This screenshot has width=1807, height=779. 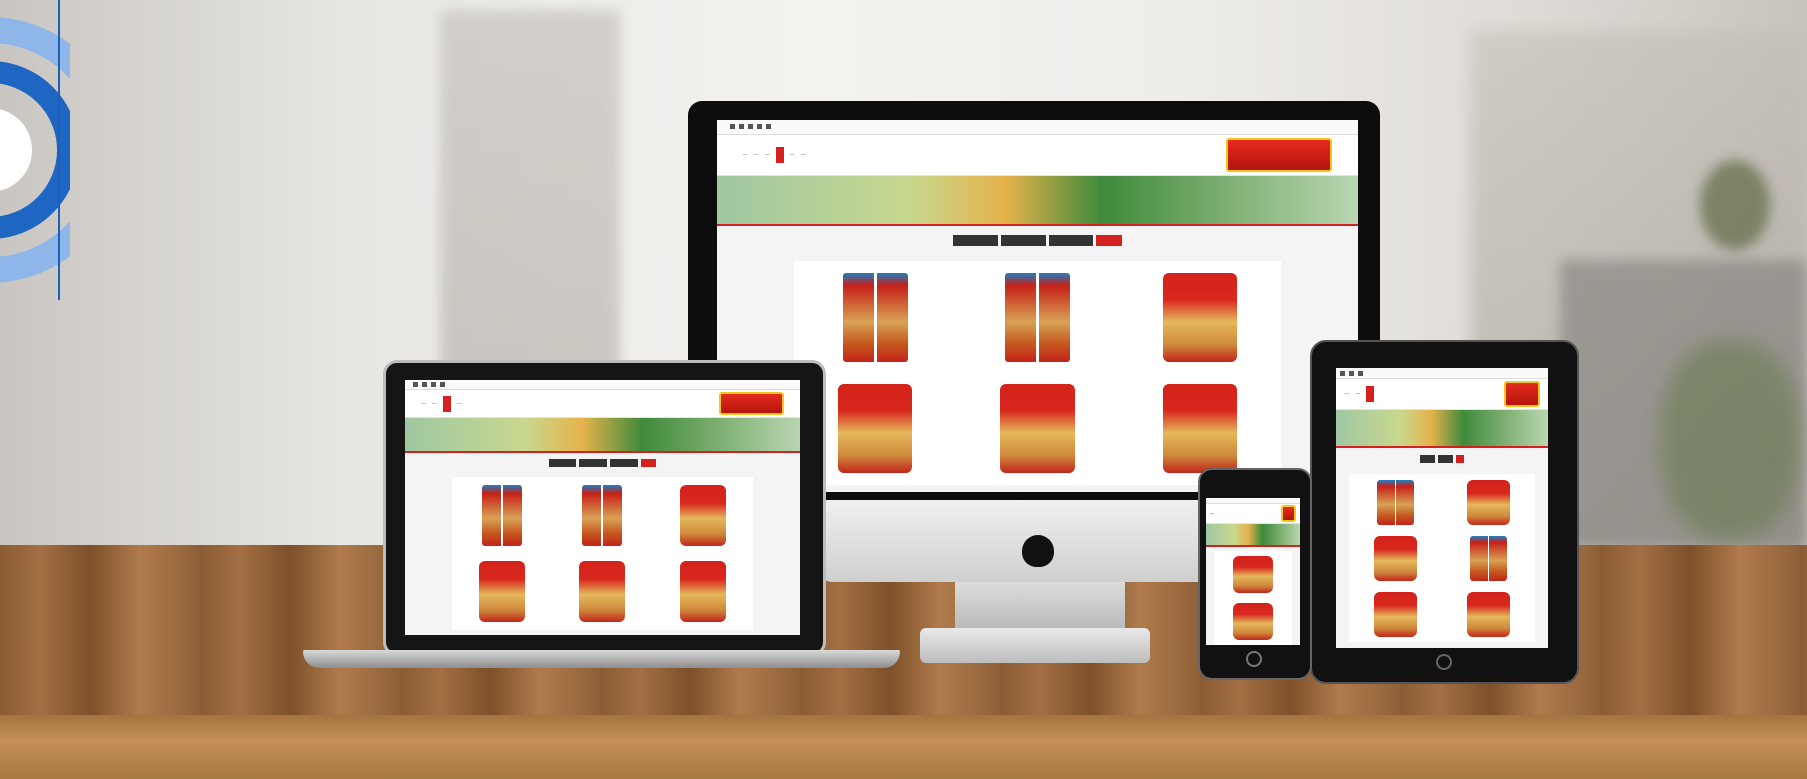 I want to click on laptop-base, so click(x=601, y=659).